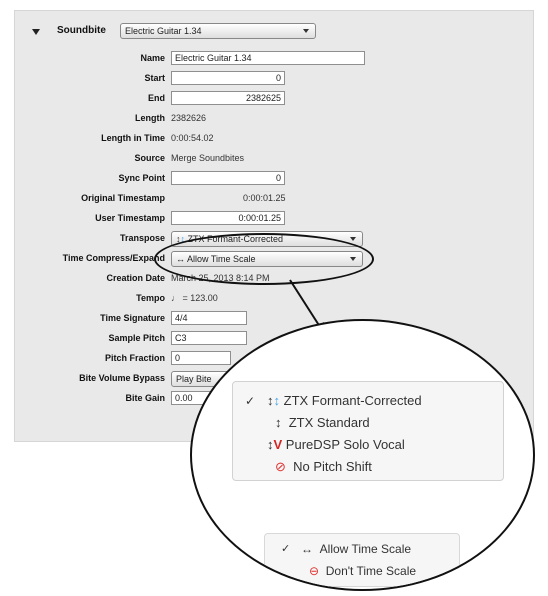  What do you see at coordinates (314, 571) in the screenshot?
I see `no-time-scale-icon: ⊖` at bounding box center [314, 571].